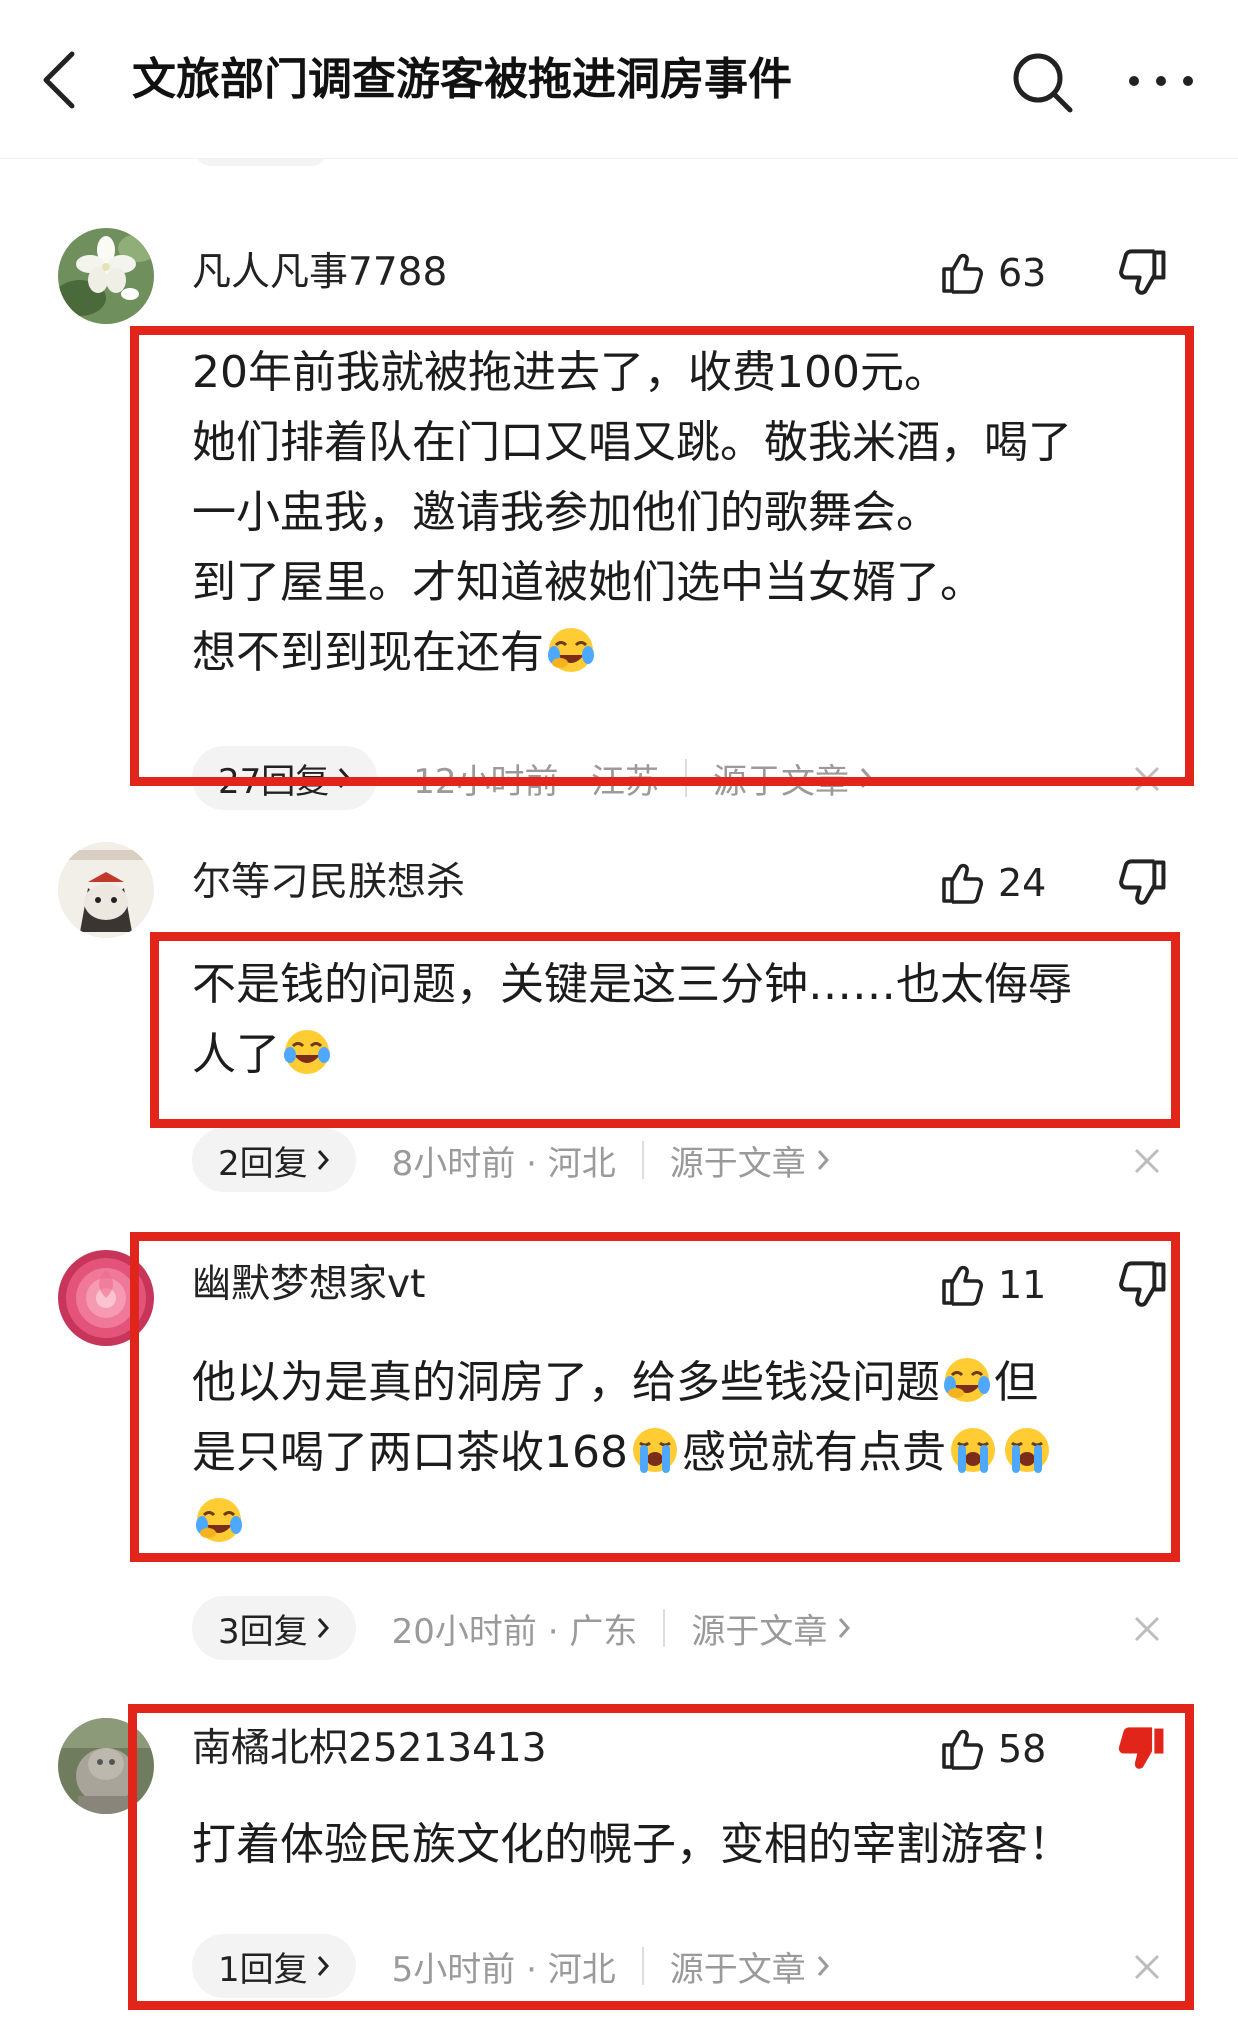 Image resolution: width=1238 pixels, height=2036 pixels. I want to click on comment-text: 他以为是真的洞房了，给多些钱没问题 但 是只喝了两口茶收168 感觉就有点贵, so click(682, 1453).